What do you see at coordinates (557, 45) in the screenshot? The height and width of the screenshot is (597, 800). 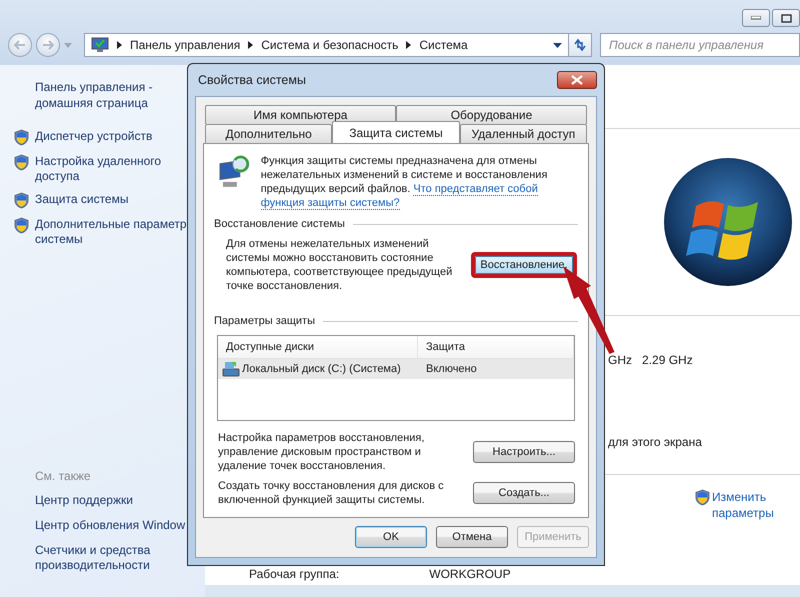 I see `dropdown-caret-icon` at bounding box center [557, 45].